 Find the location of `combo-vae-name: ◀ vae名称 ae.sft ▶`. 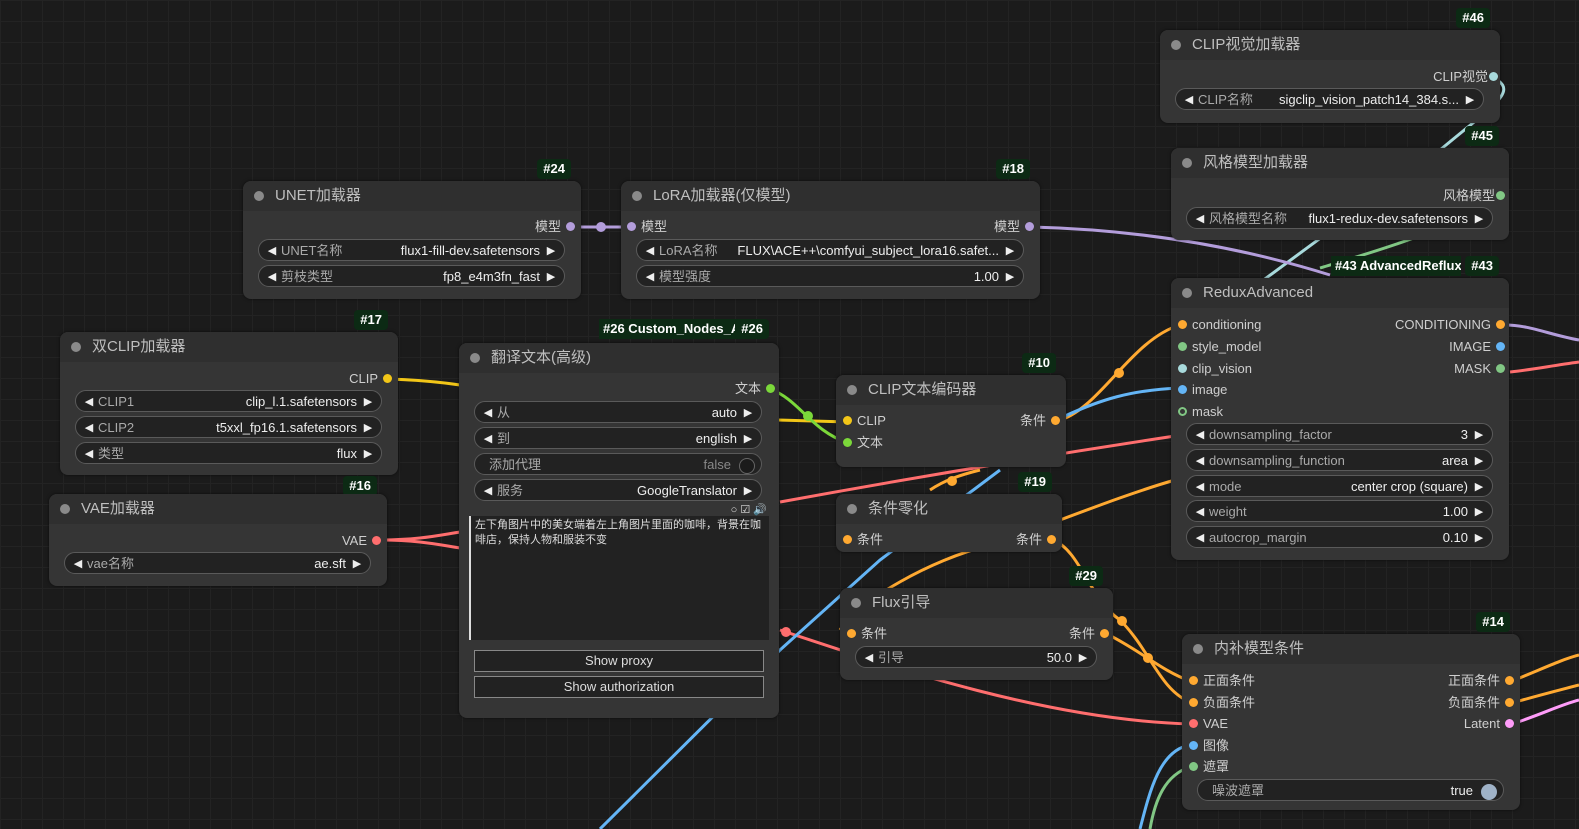

combo-vae-name: ◀ vae名称 ae.sft ▶ is located at coordinates (217, 563).